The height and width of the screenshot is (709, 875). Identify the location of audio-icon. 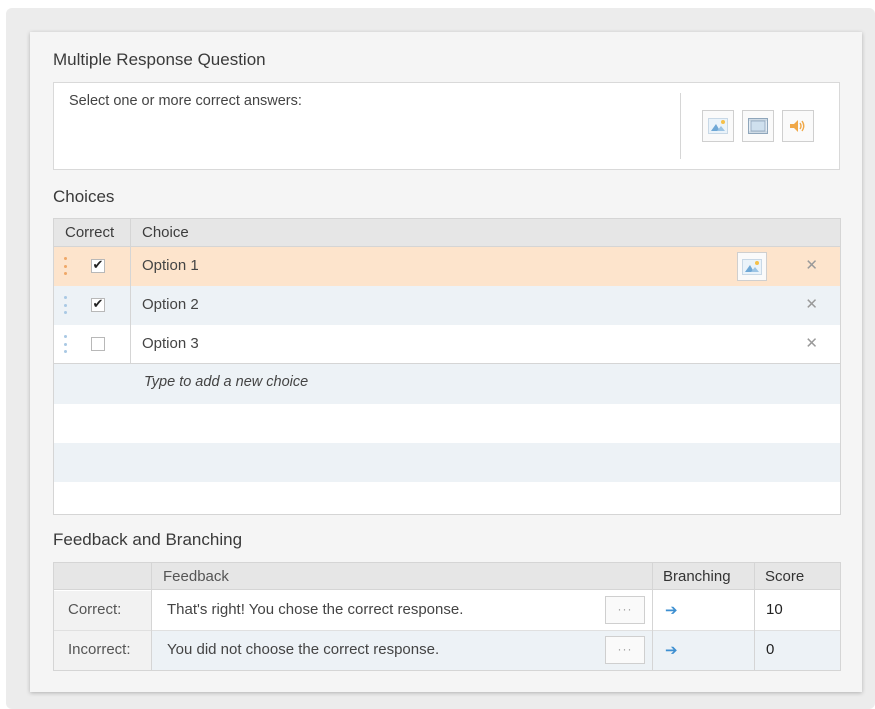
(797, 126).